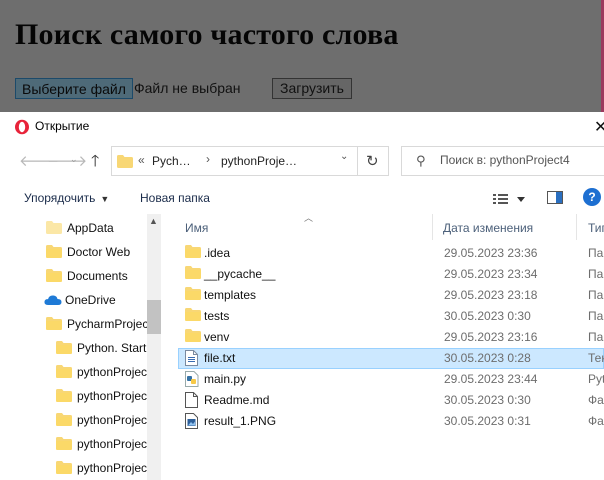 This screenshot has height=480, width=604. Describe the element at coordinates (207, 34) in the screenshot. I see `page-title: Поиск самого частого слова` at that location.